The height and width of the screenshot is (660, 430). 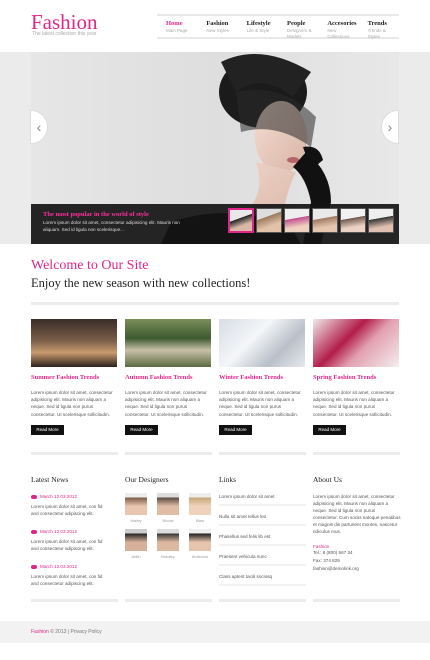 I want to click on designer-card: Nicole, so click(x=168, y=508).